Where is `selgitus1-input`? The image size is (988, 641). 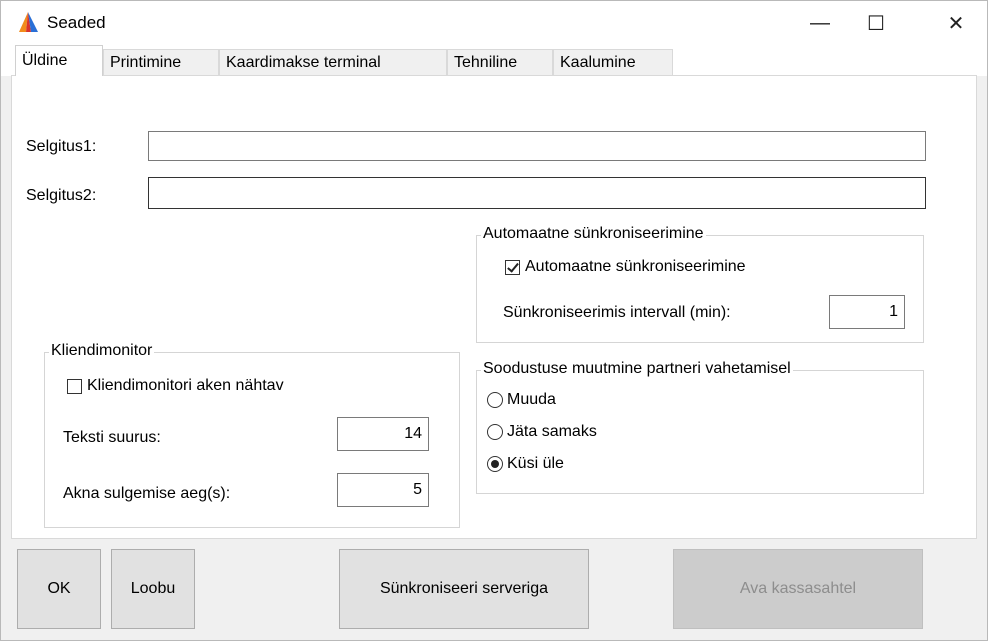 selgitus1-input is located at coordinates (537, 146).